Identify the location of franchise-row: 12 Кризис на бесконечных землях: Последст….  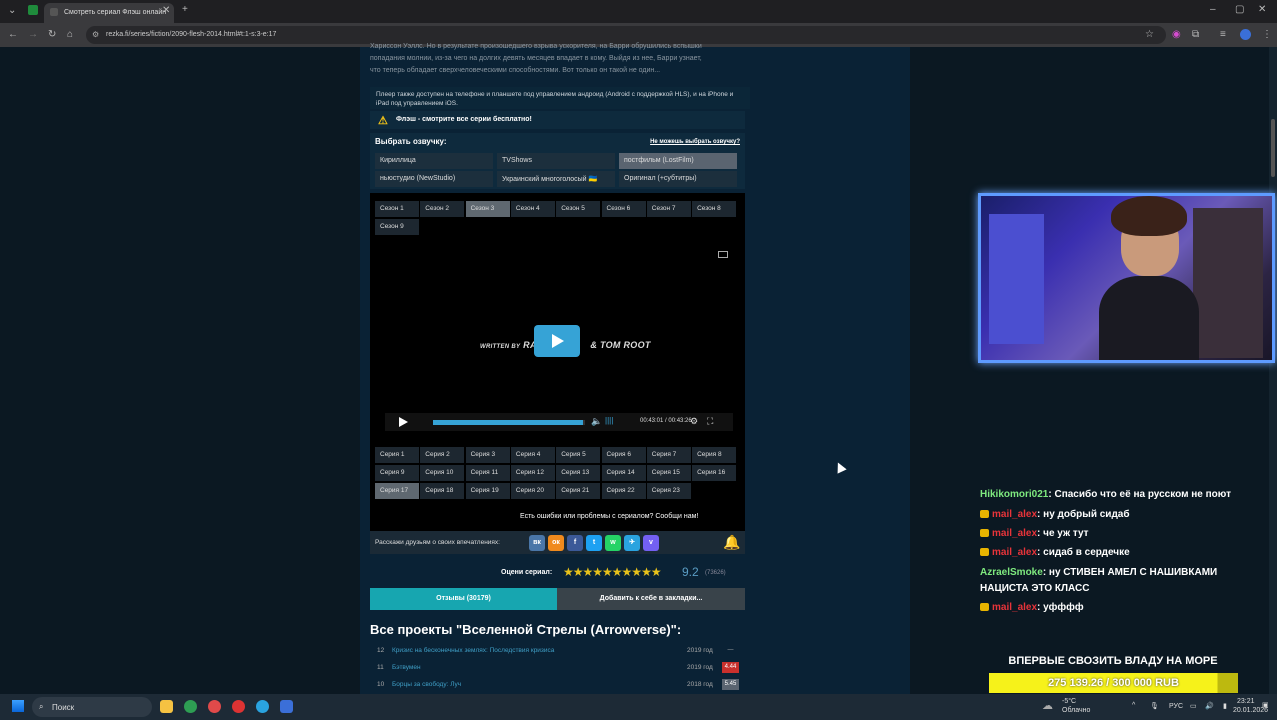
(557, 651).